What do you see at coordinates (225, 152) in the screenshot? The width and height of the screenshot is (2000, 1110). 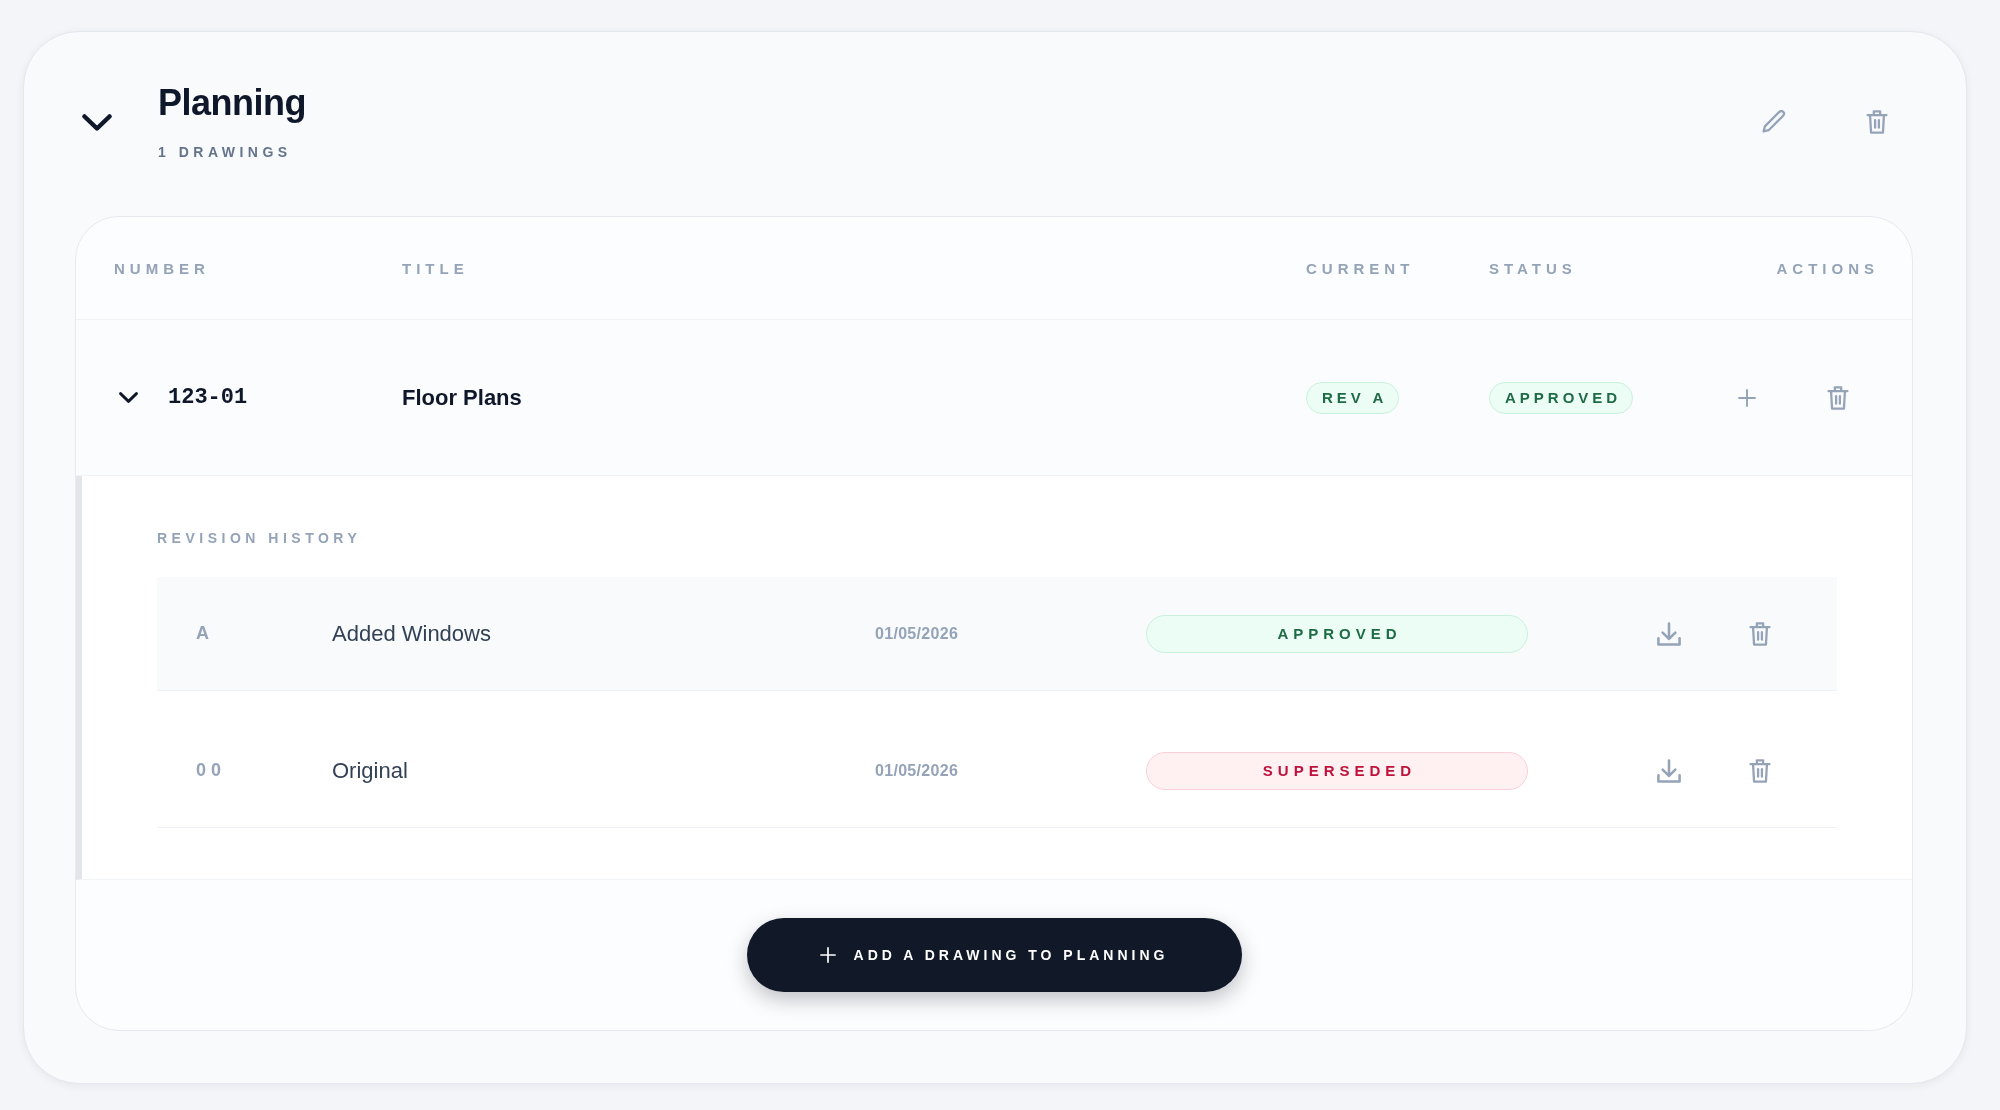 I see `drawing-count: 1 DRAWINGS` at bounding box center [225, 152].